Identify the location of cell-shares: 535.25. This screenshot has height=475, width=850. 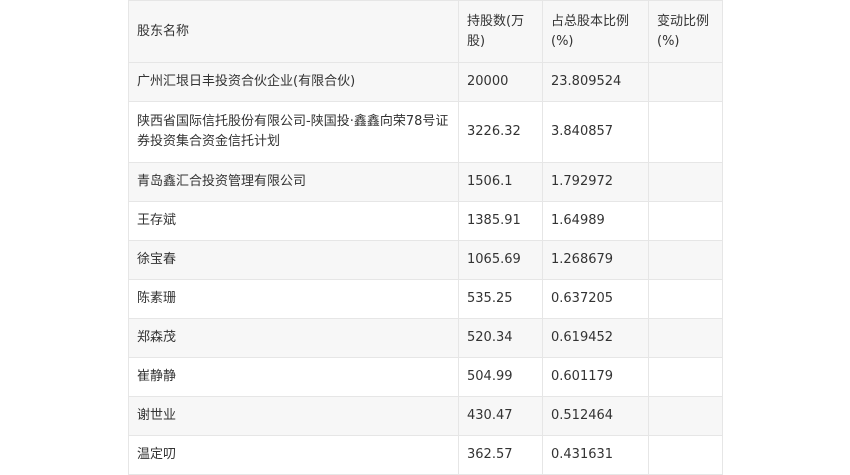
(500, 299).